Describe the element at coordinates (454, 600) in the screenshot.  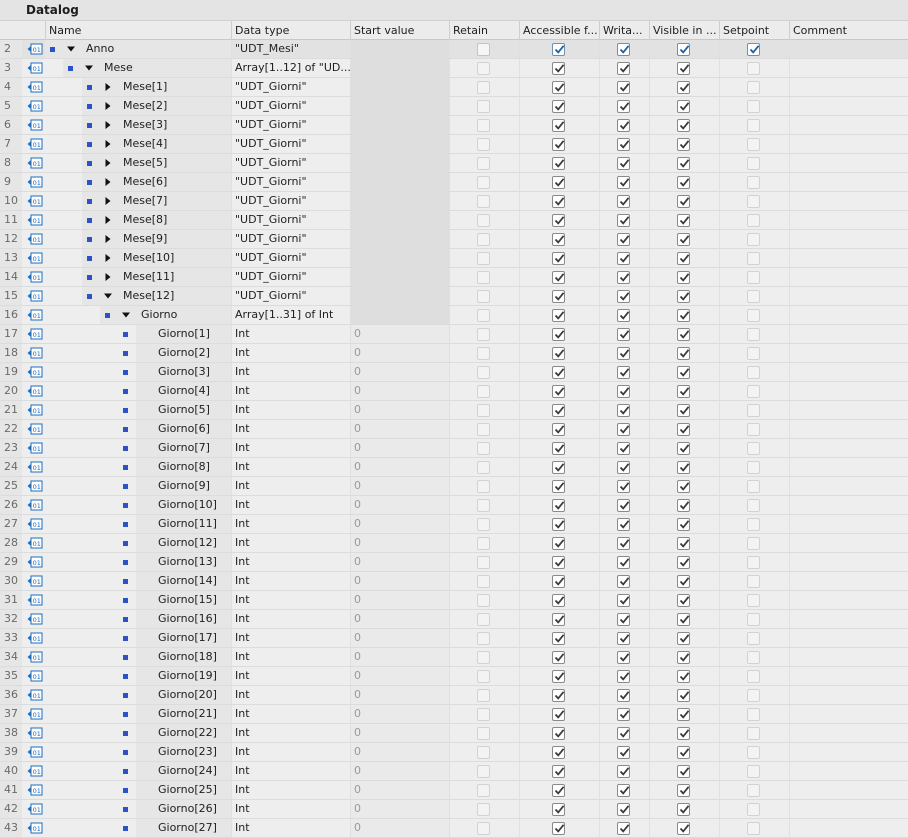
I see `table-row: 31 01 Giorno[15] Int 0` at that location.